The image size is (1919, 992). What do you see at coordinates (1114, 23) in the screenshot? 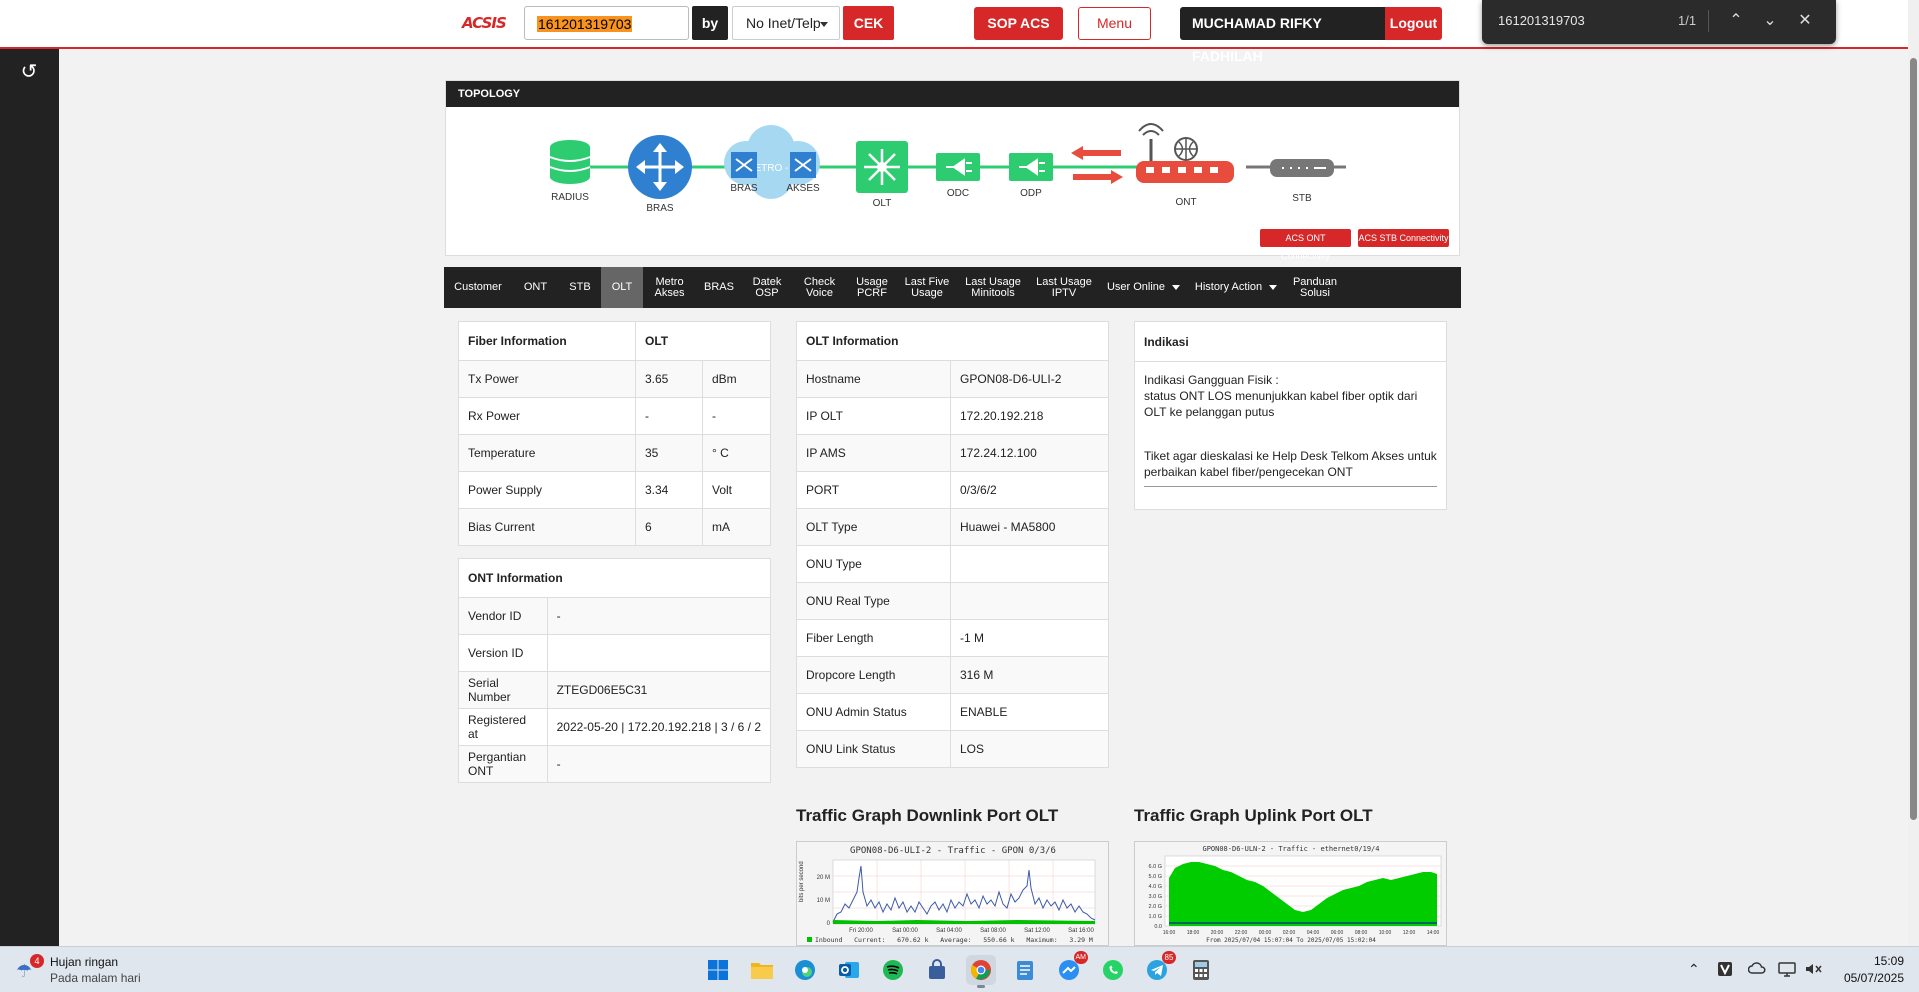
I see `menu-button: Menu` at bounding box center [1114, 23].